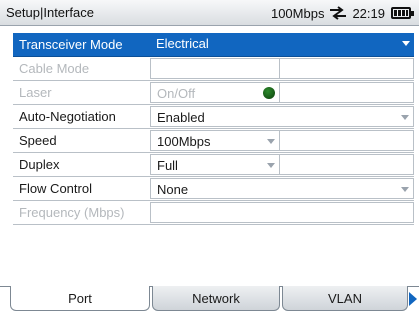 The width and height of the screenshot is (419, 311). Describe the element at coordinates (55, 188) in the screenshot. I see `flow-control-label: Flow Control` at that location.